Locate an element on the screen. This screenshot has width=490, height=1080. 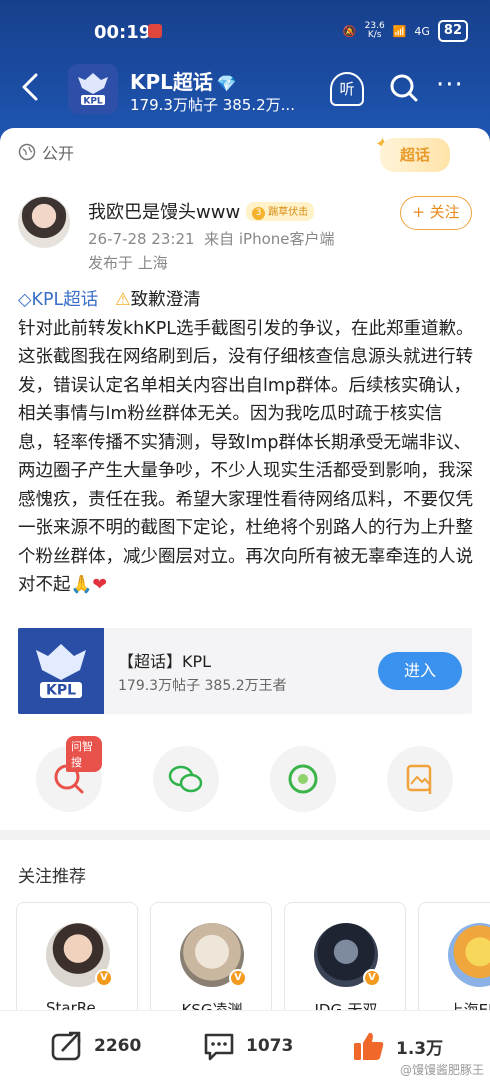
supertopic-card-stats: 179.3万帖子 385.2万王者 is located at coordinates (202, 686).